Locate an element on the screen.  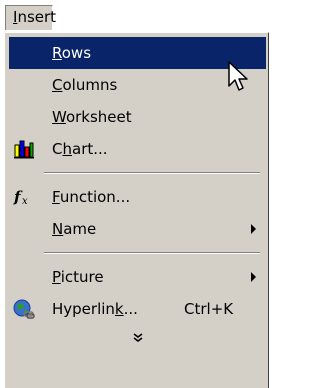
menu-item-hyperlink-shortcut: Ctrl+K is located at coordinates (209, 309).